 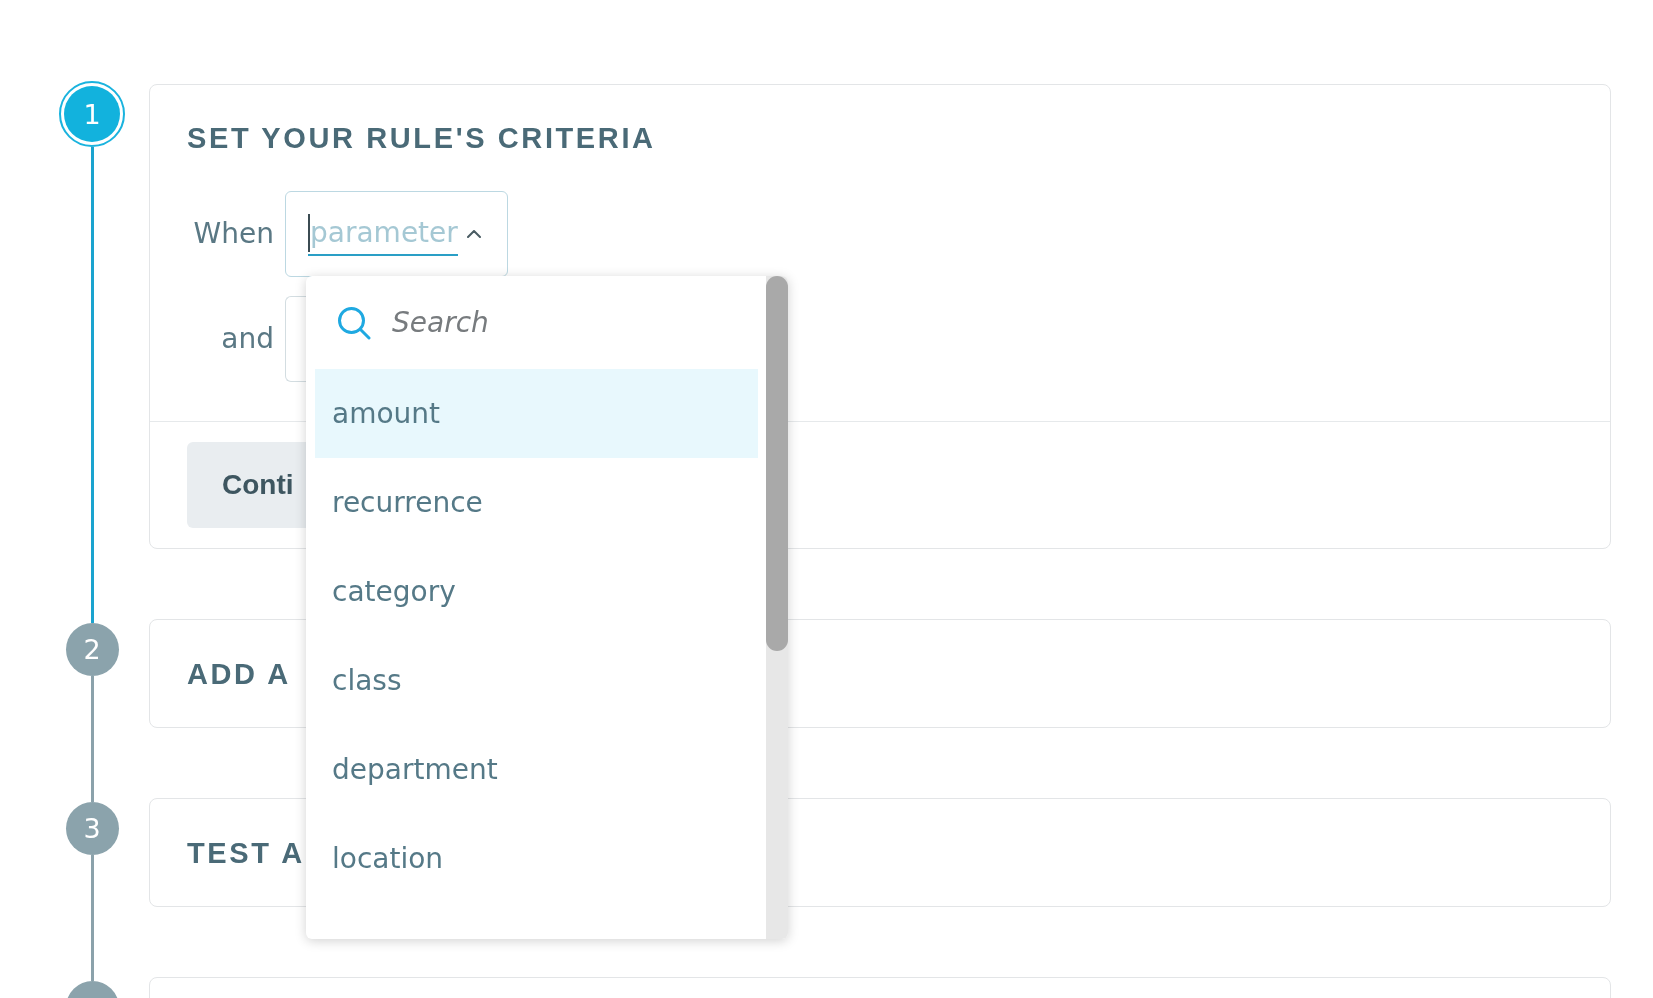 What do you see at coordinates (354, 322) in the screenshot?
I see `search-icon` at bounding box center [354, 322].